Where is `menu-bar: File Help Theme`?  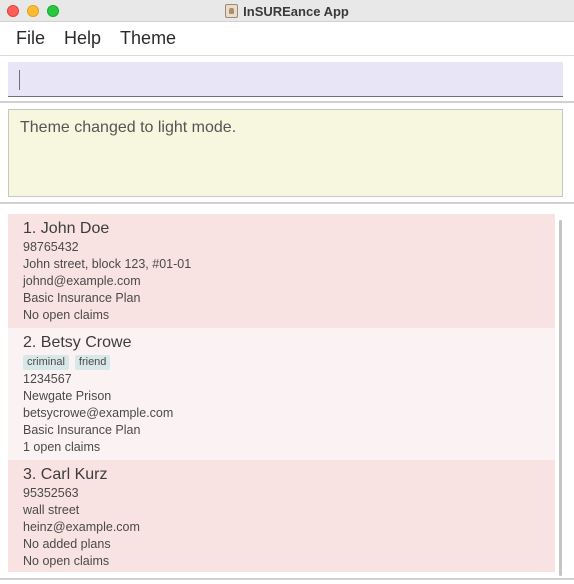
menu-bar: File Help Theme is located at coordinates (287, 39).